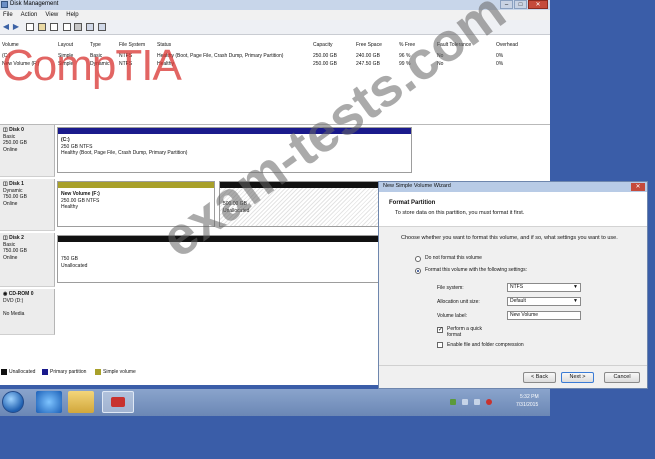 This screenshot has height=459, width=655. I want to click on drive-icon, so click(102, 27).